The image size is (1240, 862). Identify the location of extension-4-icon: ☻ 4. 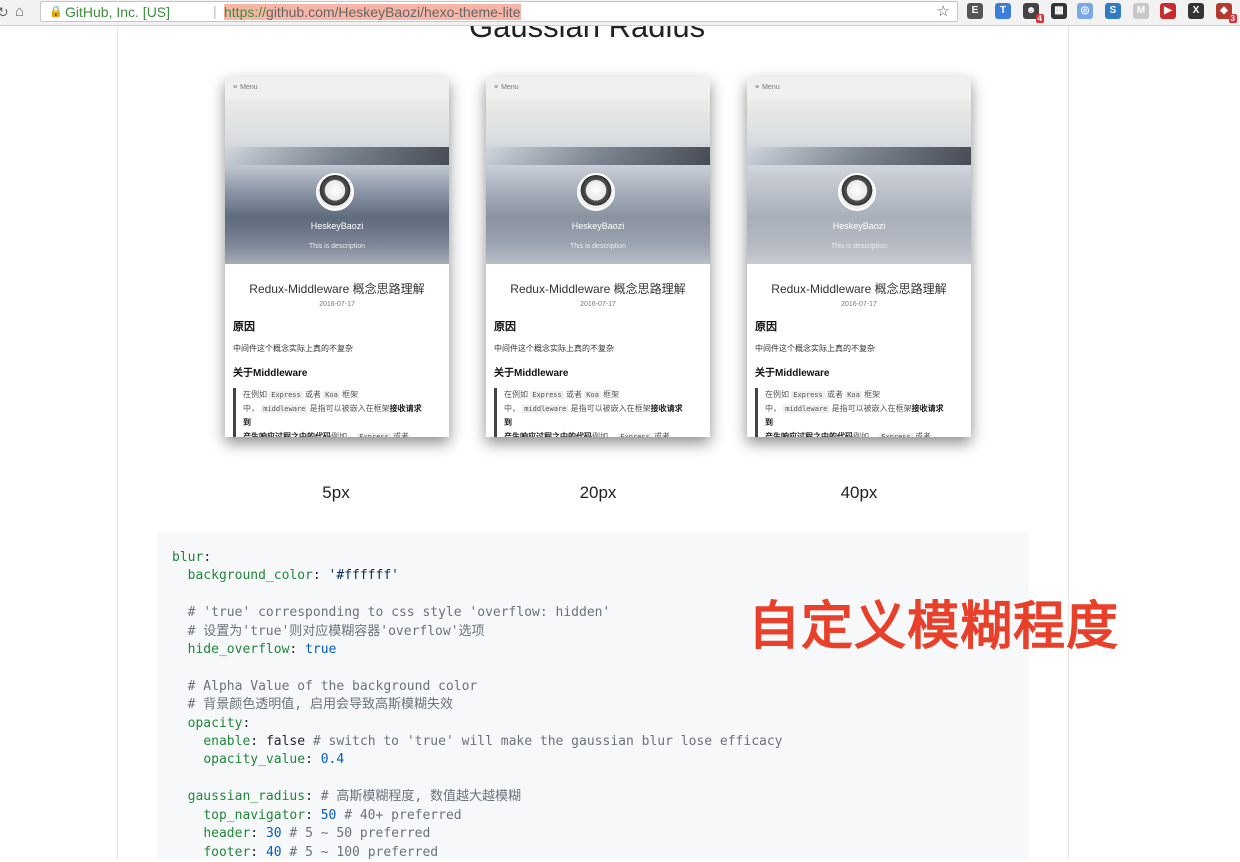
(1033, 13).